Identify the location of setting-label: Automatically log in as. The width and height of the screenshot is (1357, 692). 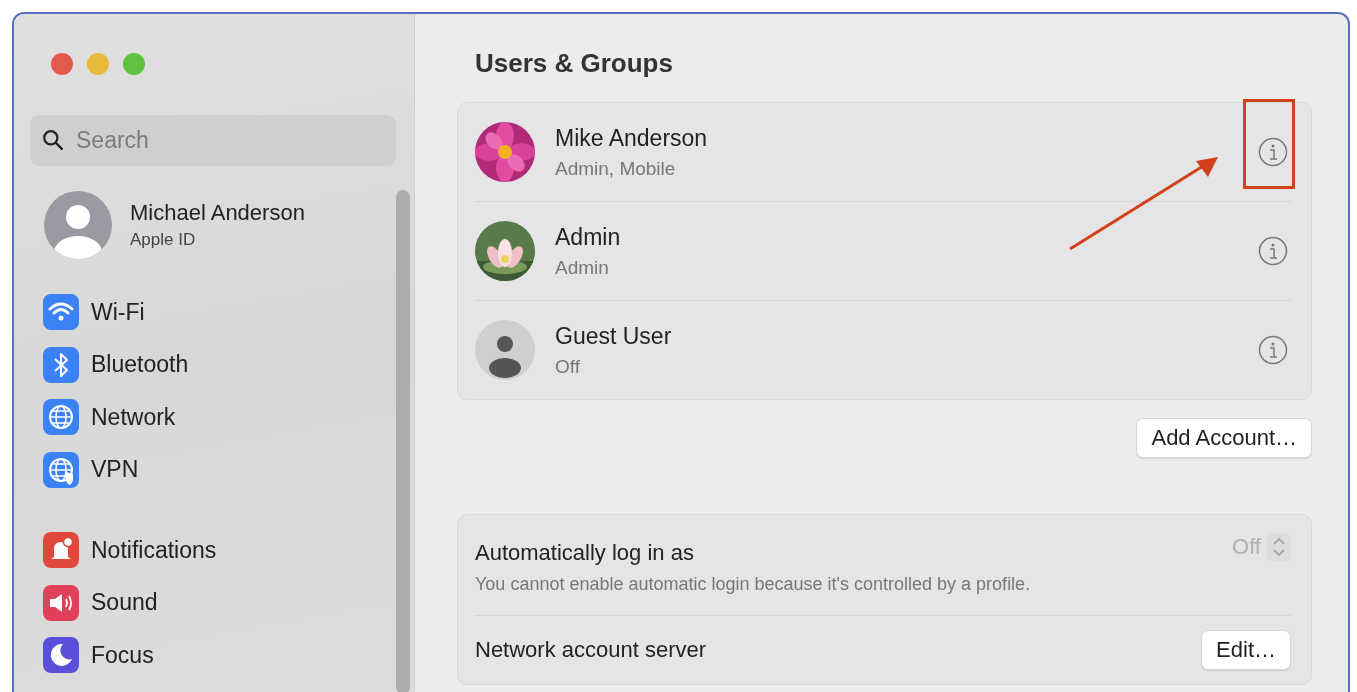
(585, 552).